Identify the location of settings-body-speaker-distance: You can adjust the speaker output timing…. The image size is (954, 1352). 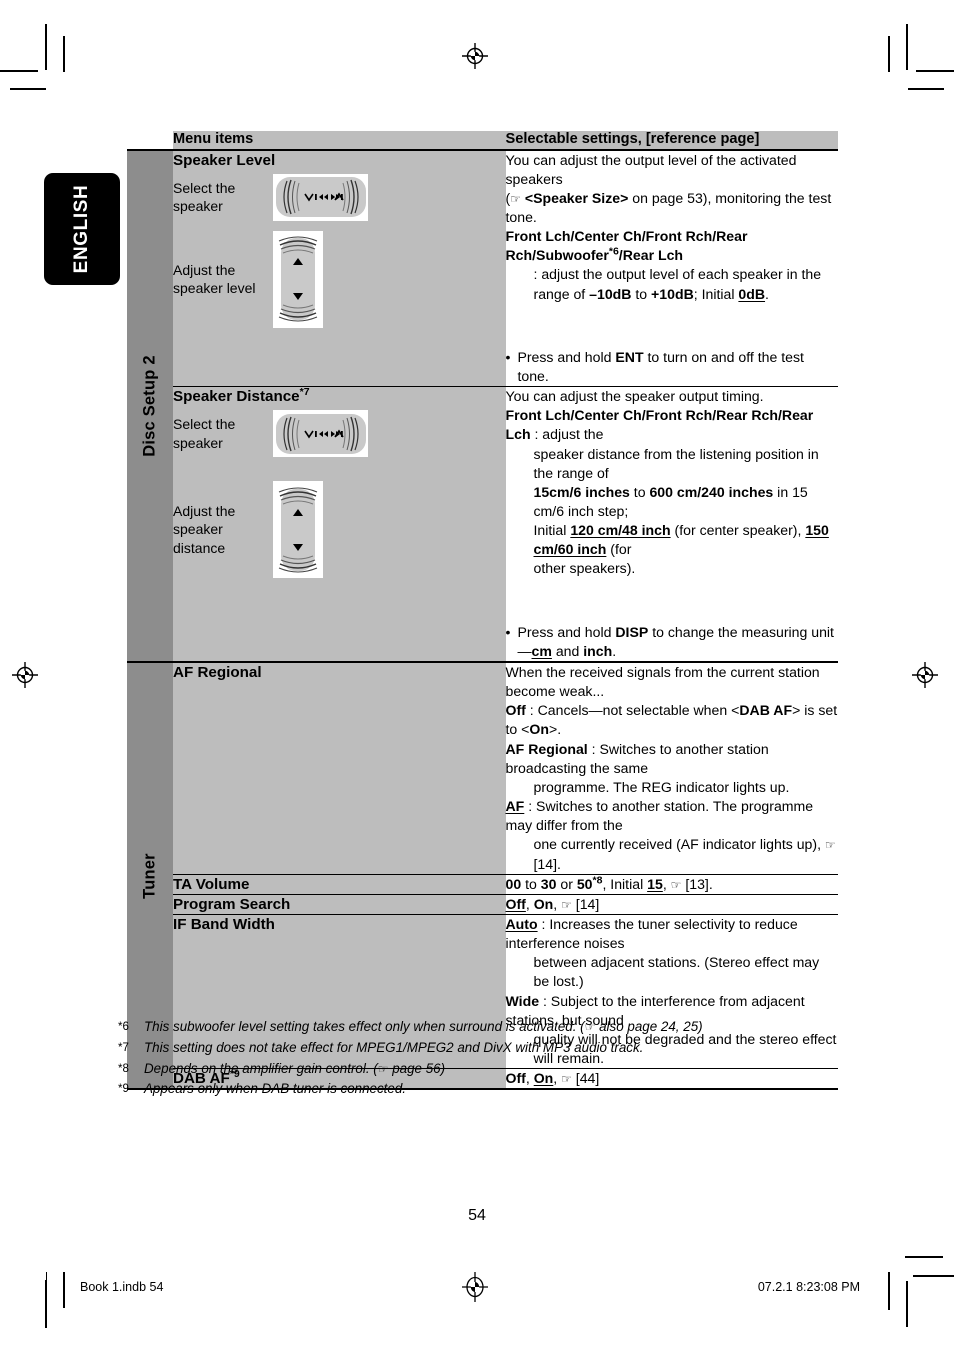
(672, 524).